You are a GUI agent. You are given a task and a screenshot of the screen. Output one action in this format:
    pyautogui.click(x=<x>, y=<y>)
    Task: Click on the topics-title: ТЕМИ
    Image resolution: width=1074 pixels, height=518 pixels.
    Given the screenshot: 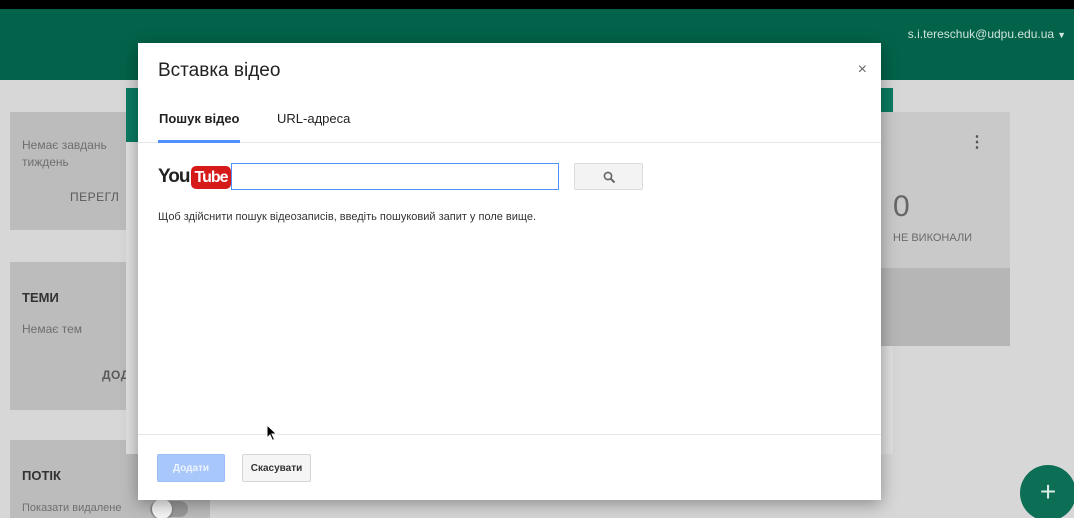 What is the action you would take?
    pyautogui.click(x=40, y=297)
    